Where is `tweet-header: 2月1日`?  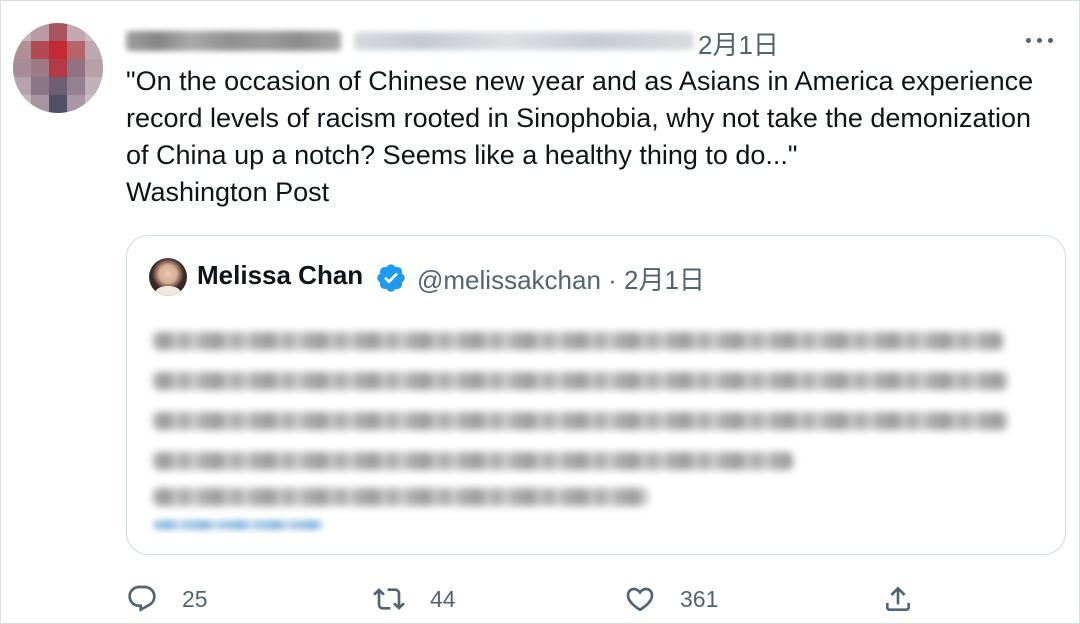 tweet-header: 2月1日 is located at coordinates (596, 42).